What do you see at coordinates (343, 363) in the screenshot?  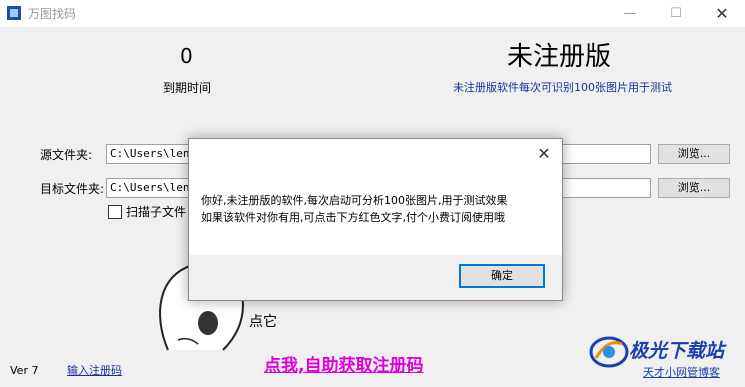 I see `get-code-link: 点我,自助获取注册码` at bounding box center [343, 363].